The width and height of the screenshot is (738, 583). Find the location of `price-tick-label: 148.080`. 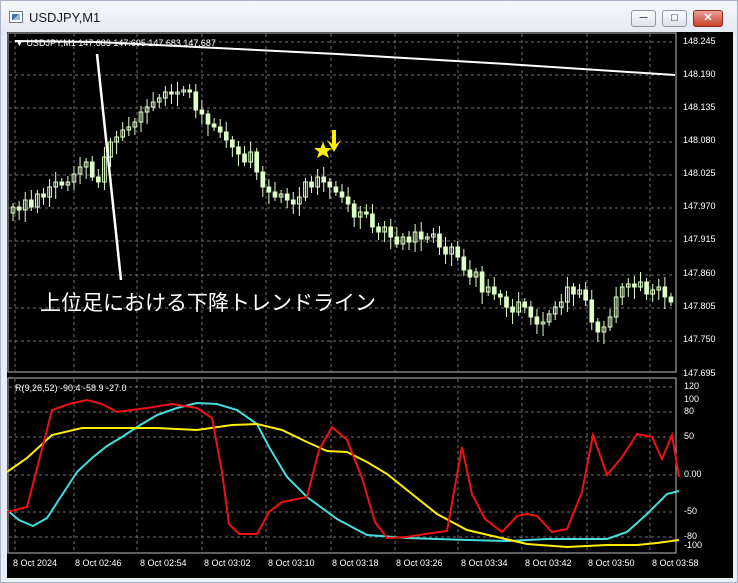

price-tick-label: 148.080 is located at coordinates (699, 140).